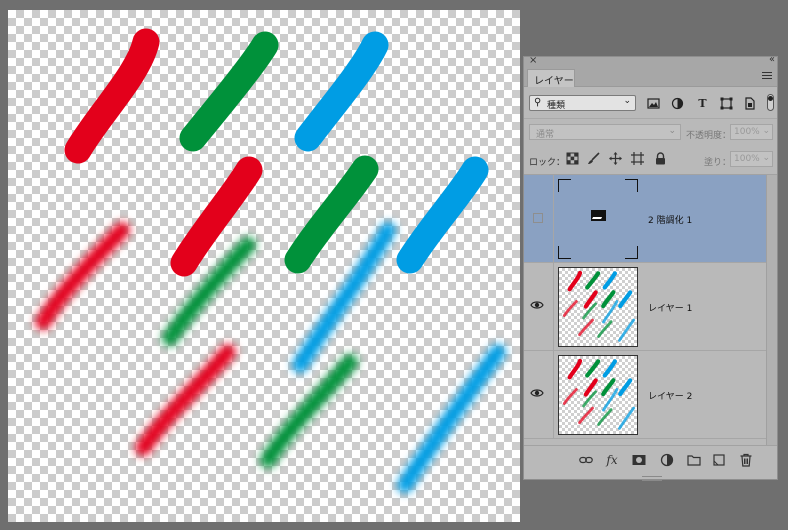 The width and height of the screenshot is (788, 530). Describe the element at coordinates (612, 460) in the screenshot. I see `fx-icon: fx` at that location.